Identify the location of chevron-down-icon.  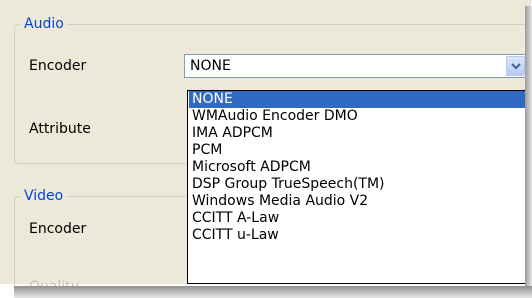
(516, 66).